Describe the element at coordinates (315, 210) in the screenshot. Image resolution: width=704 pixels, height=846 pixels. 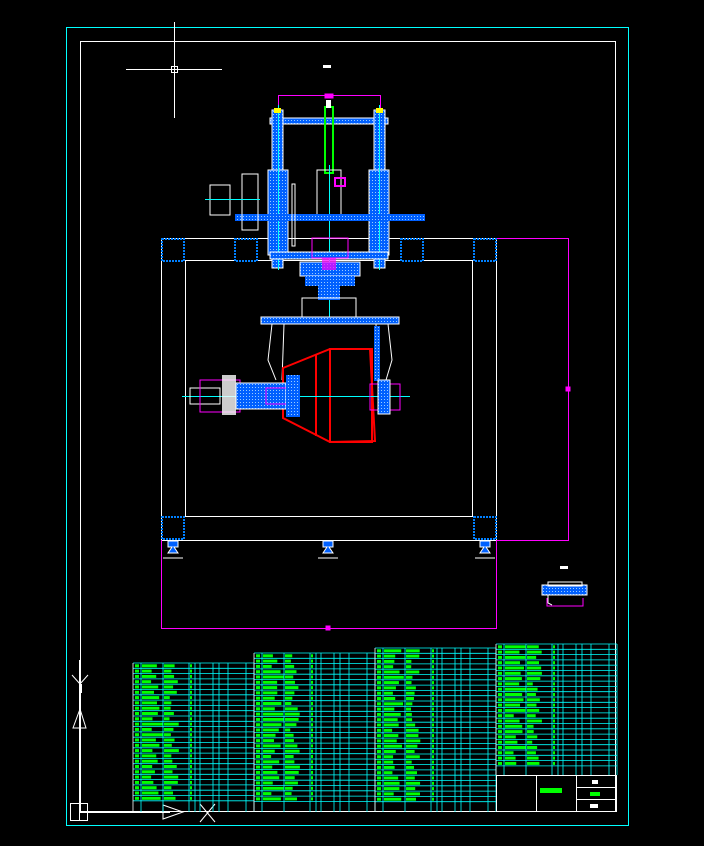
I see `lifting-gantry` at that location.